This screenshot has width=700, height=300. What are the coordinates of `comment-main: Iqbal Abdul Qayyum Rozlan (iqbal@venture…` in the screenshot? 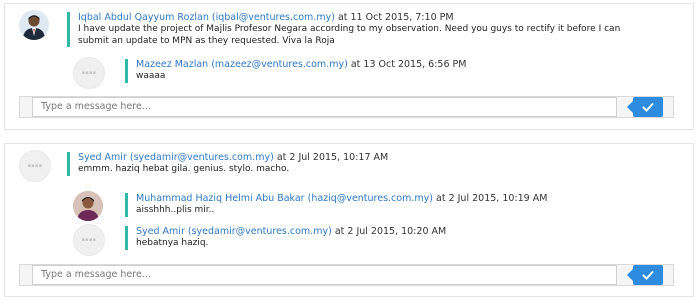 It's located at (343, 29).